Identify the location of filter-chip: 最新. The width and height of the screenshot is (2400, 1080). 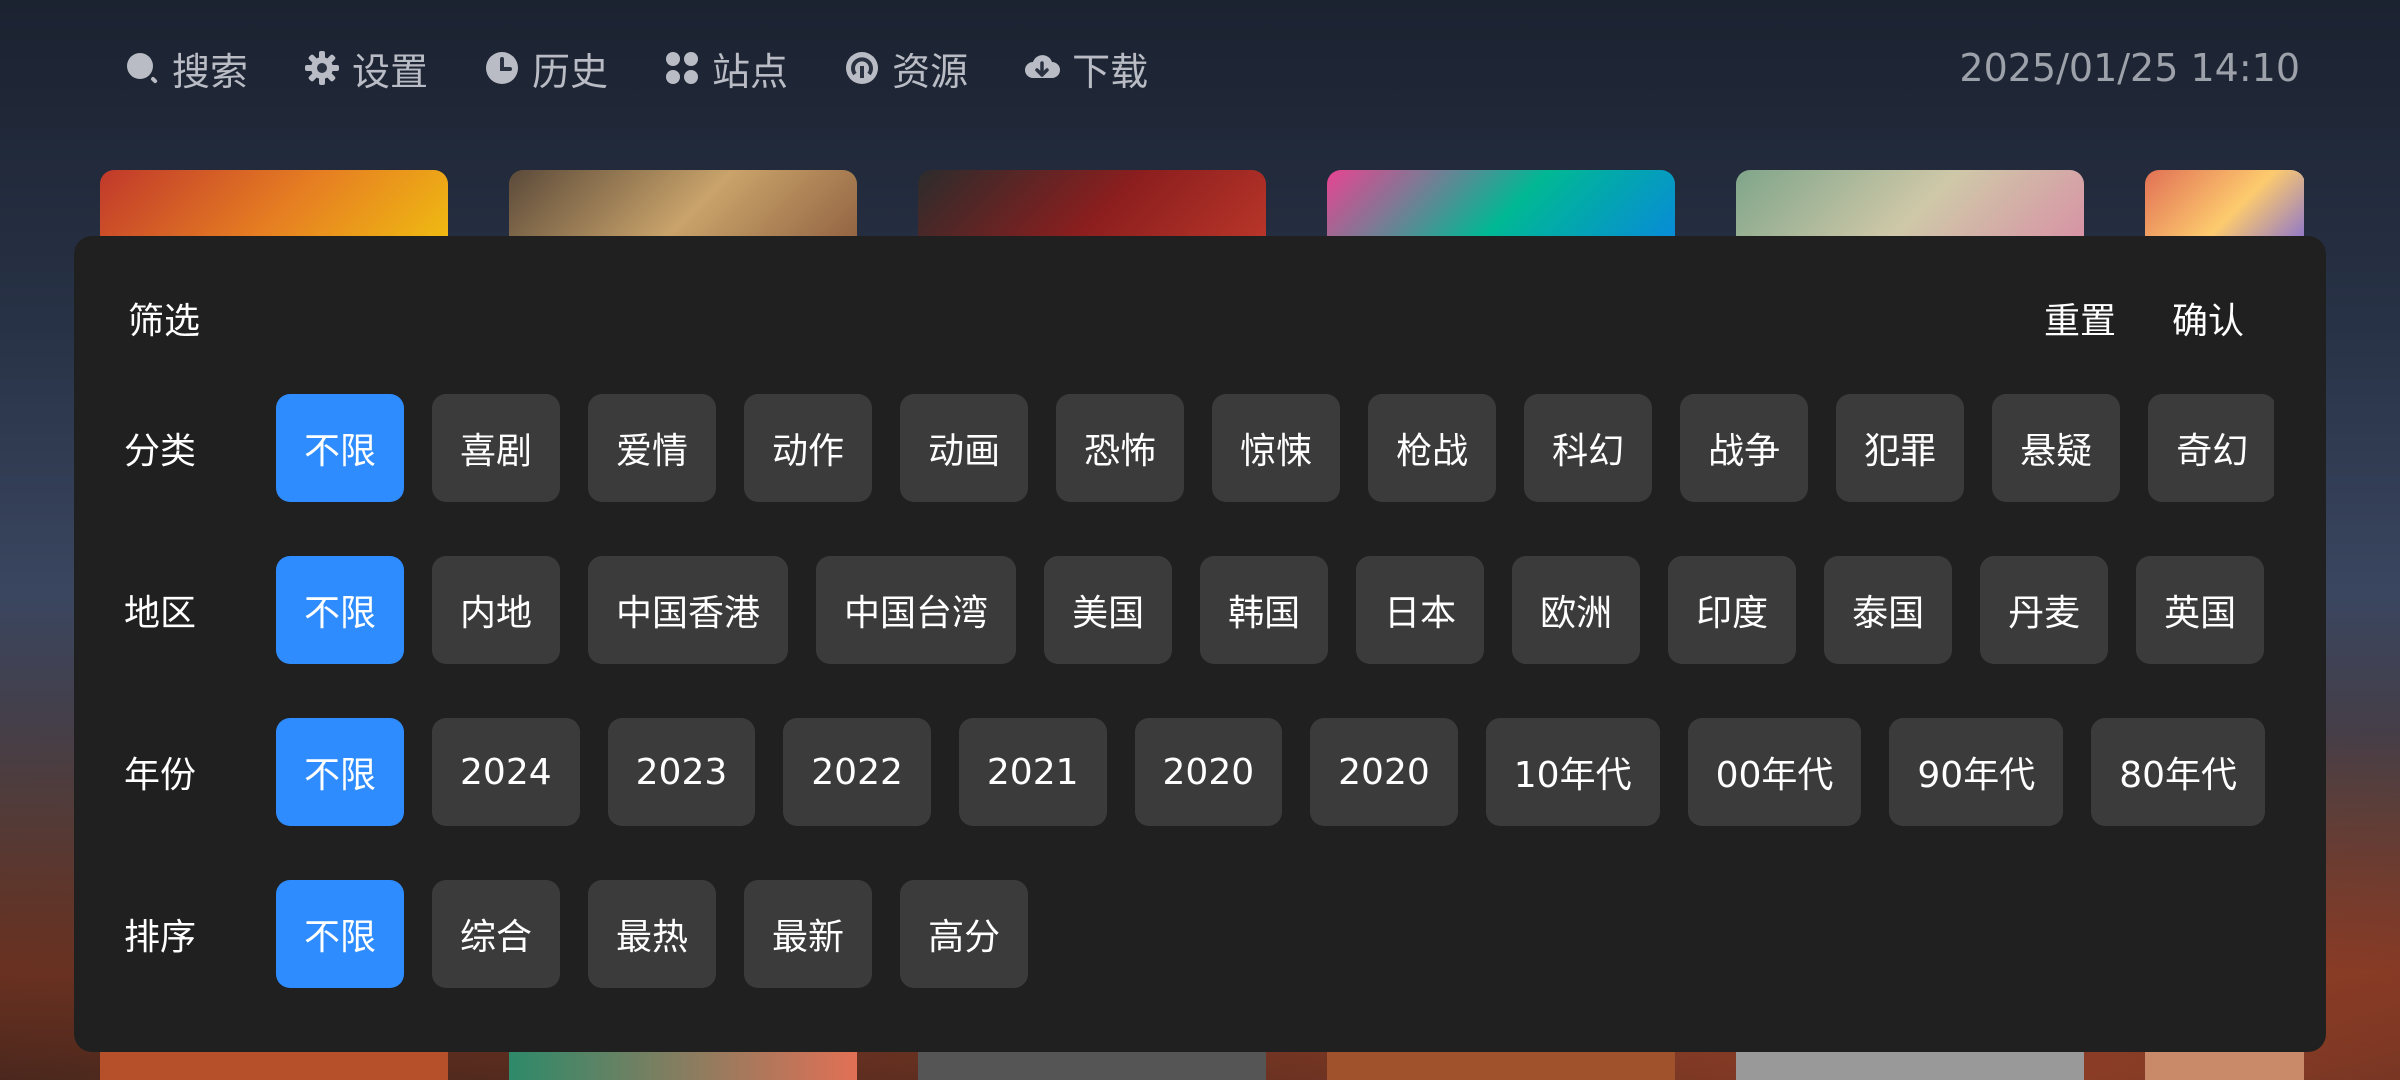
(808, 934).